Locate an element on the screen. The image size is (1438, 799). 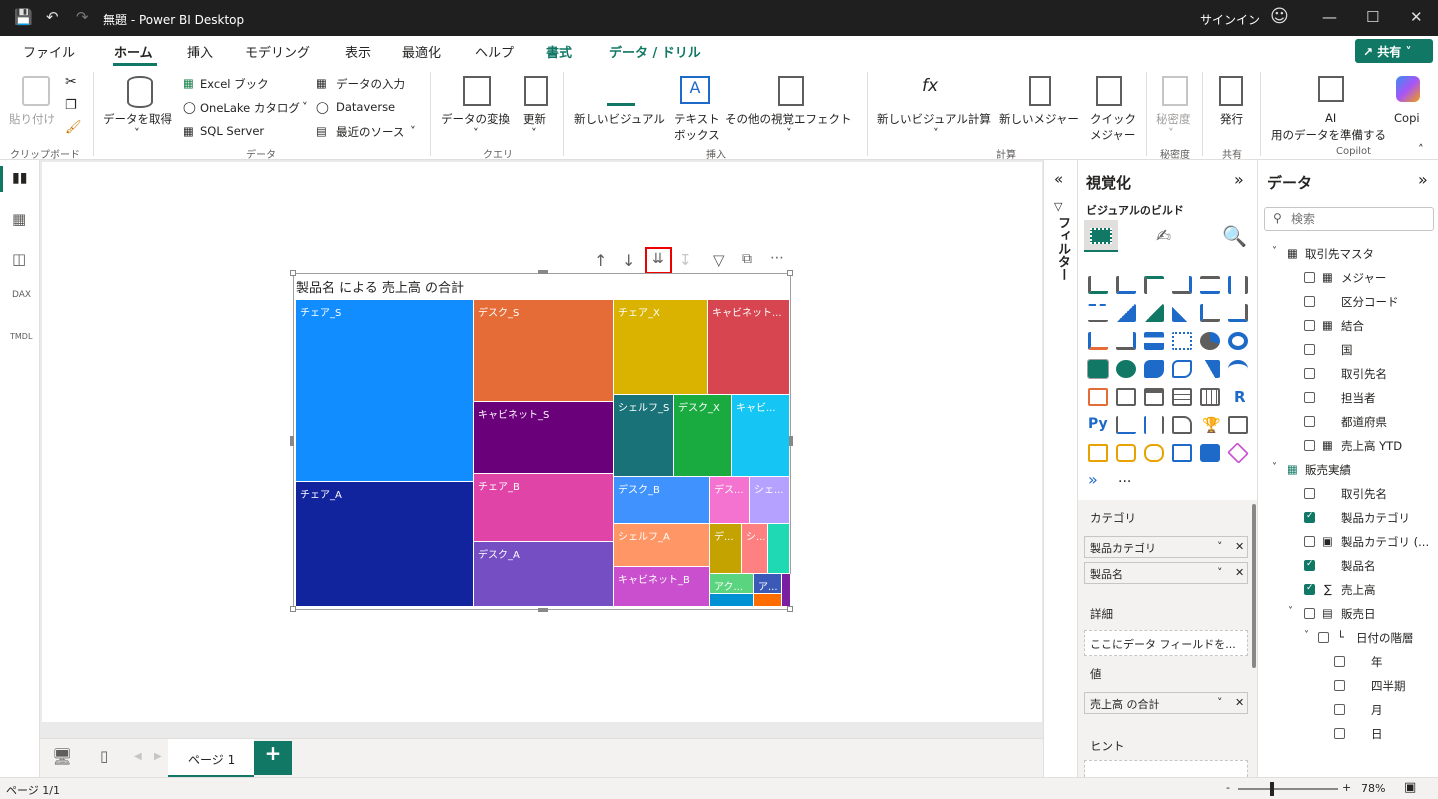
build-visual-tab is located at coordinates (1101, 236).